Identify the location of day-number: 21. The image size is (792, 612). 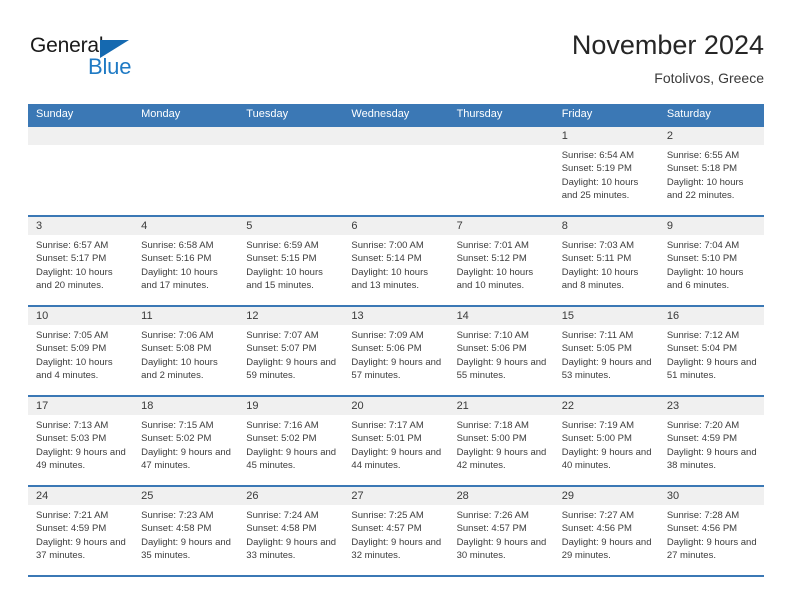
(501, 406).